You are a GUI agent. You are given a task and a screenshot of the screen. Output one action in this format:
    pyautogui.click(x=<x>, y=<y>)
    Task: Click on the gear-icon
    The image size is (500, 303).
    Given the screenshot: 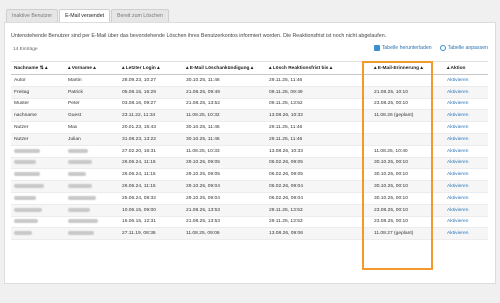 What is the action you would take?
    pyautogui.click(x=442, y=48)
    